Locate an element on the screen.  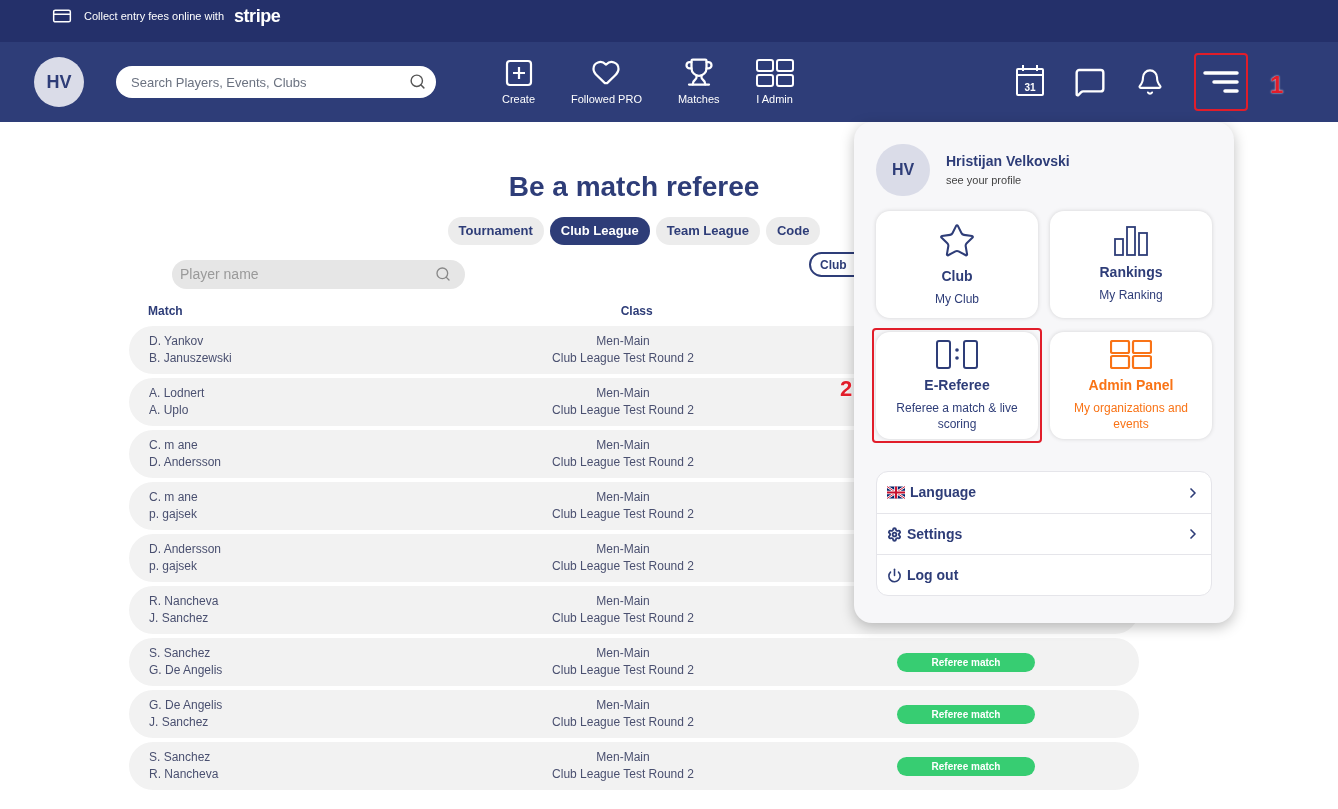
tab: Team League is located at coordinates (707, 231).